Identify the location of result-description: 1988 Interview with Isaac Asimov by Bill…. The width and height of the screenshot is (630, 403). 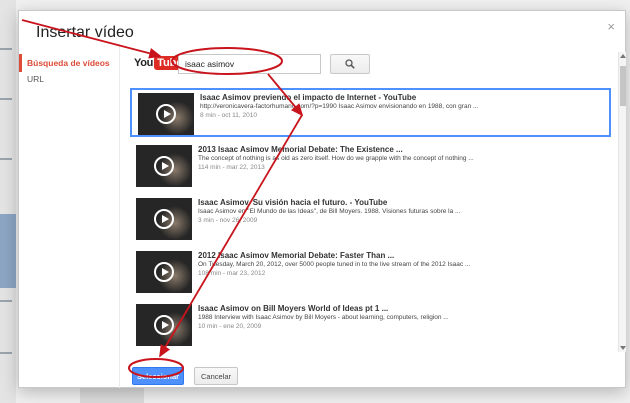
(323, 317).